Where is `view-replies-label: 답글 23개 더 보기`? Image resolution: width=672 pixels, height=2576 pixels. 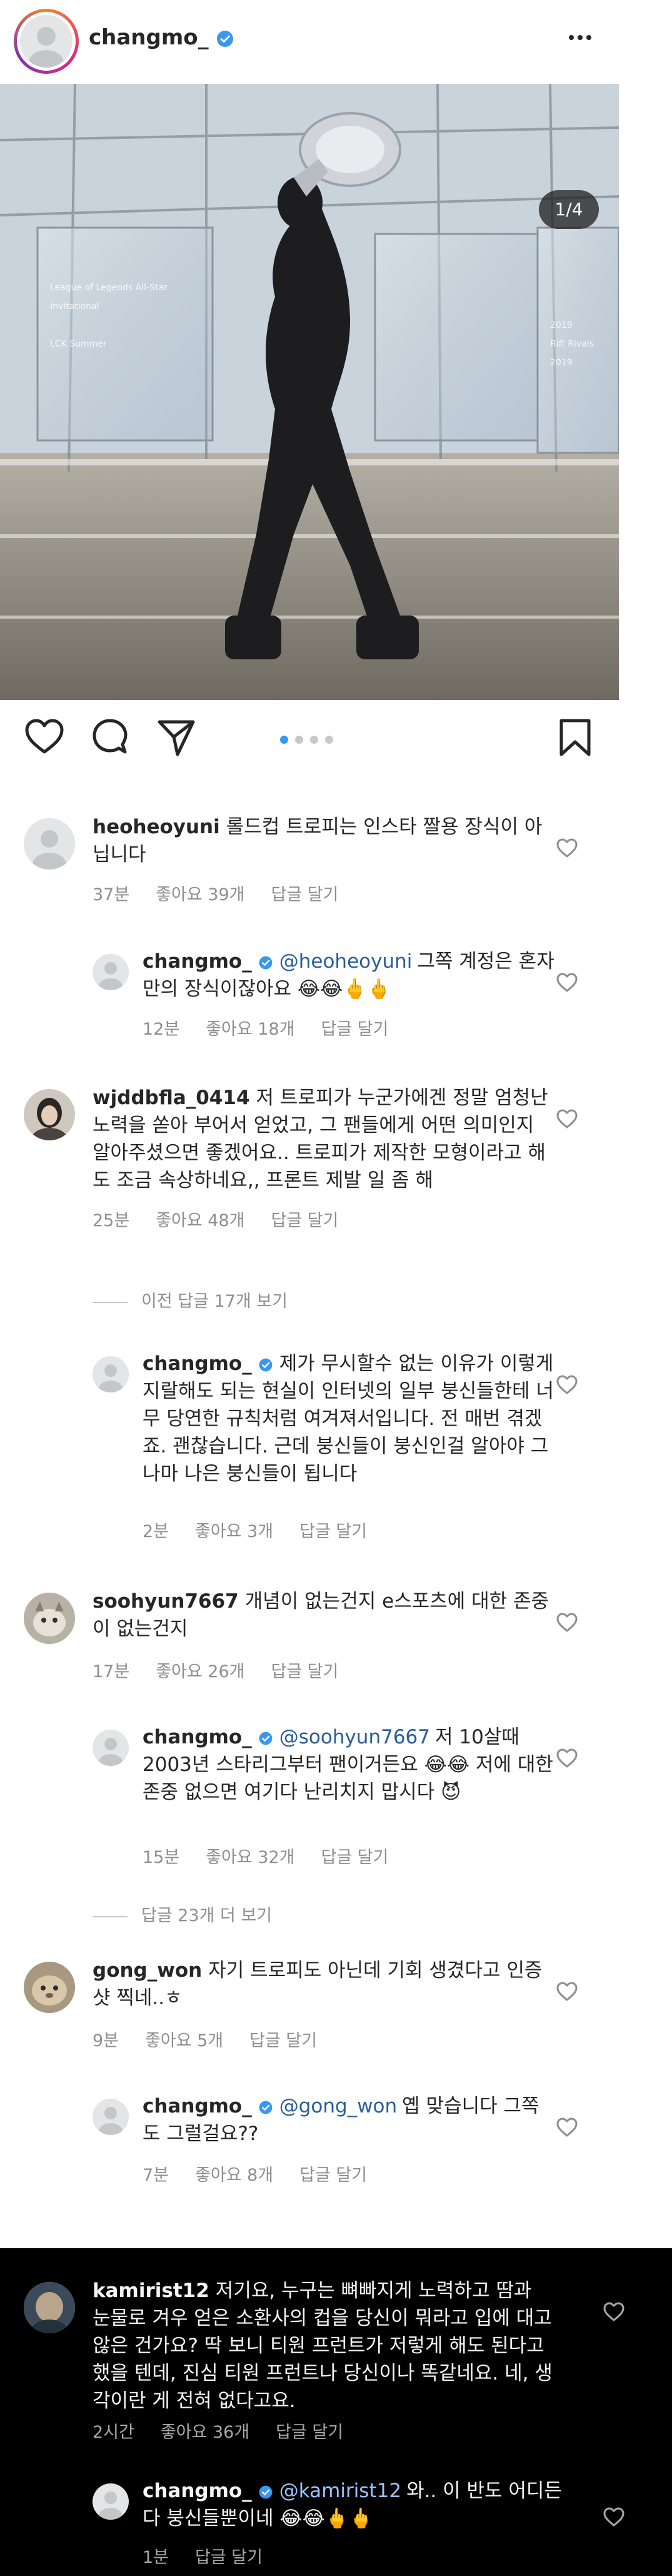 view-replies-label: 답글 23개 더 보기 is located at coordinates (206, 1915).